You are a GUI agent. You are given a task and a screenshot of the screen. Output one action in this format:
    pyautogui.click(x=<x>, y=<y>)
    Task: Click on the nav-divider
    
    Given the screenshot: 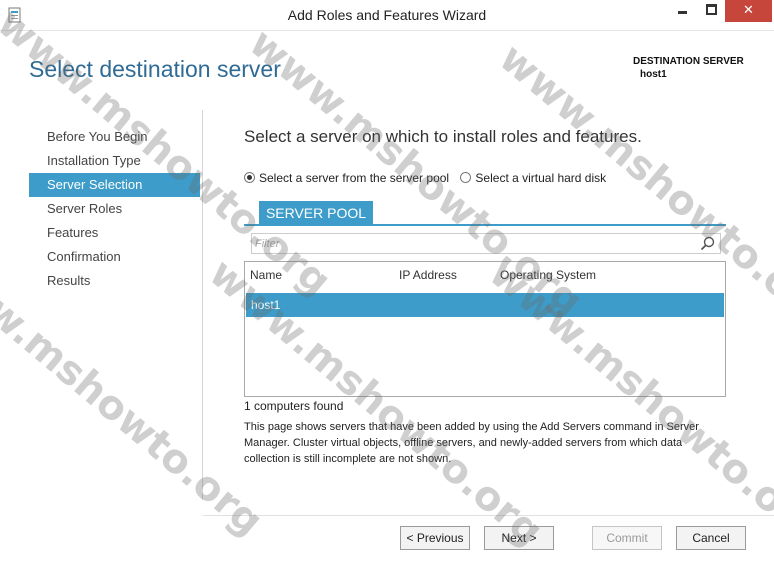 What is the action you would take?
    pyautogui.click(x=202, y=305)
    